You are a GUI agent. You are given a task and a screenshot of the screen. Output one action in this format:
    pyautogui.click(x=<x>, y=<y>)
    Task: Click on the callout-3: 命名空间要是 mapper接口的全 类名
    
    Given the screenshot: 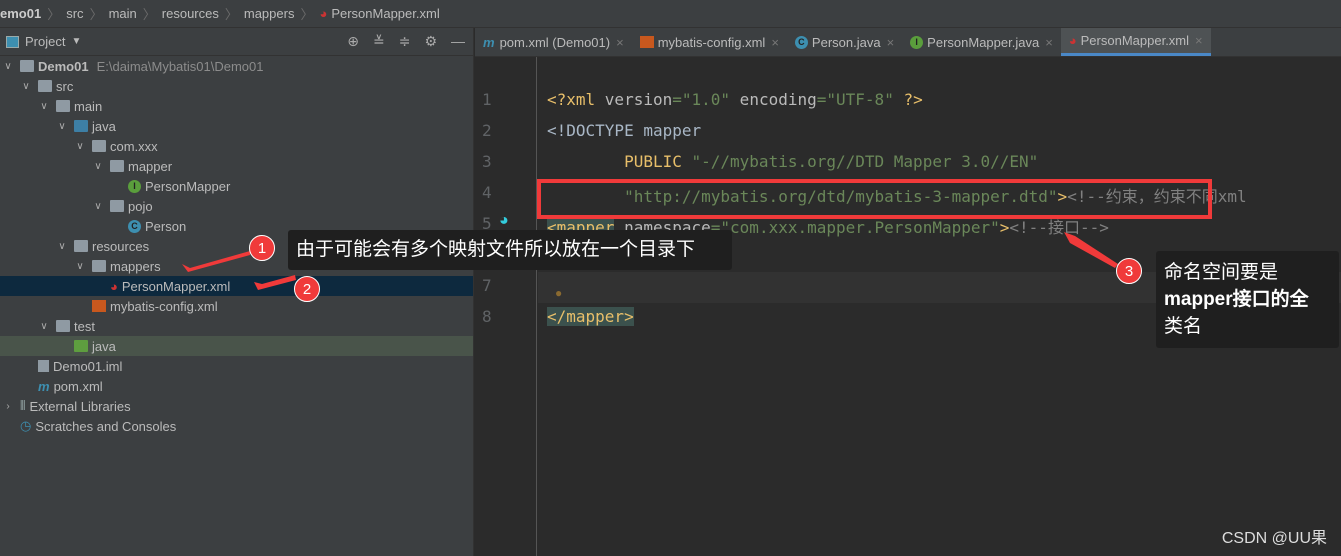 What is the action you would take?
    pyautogui.click(x=1247, y=299)
    